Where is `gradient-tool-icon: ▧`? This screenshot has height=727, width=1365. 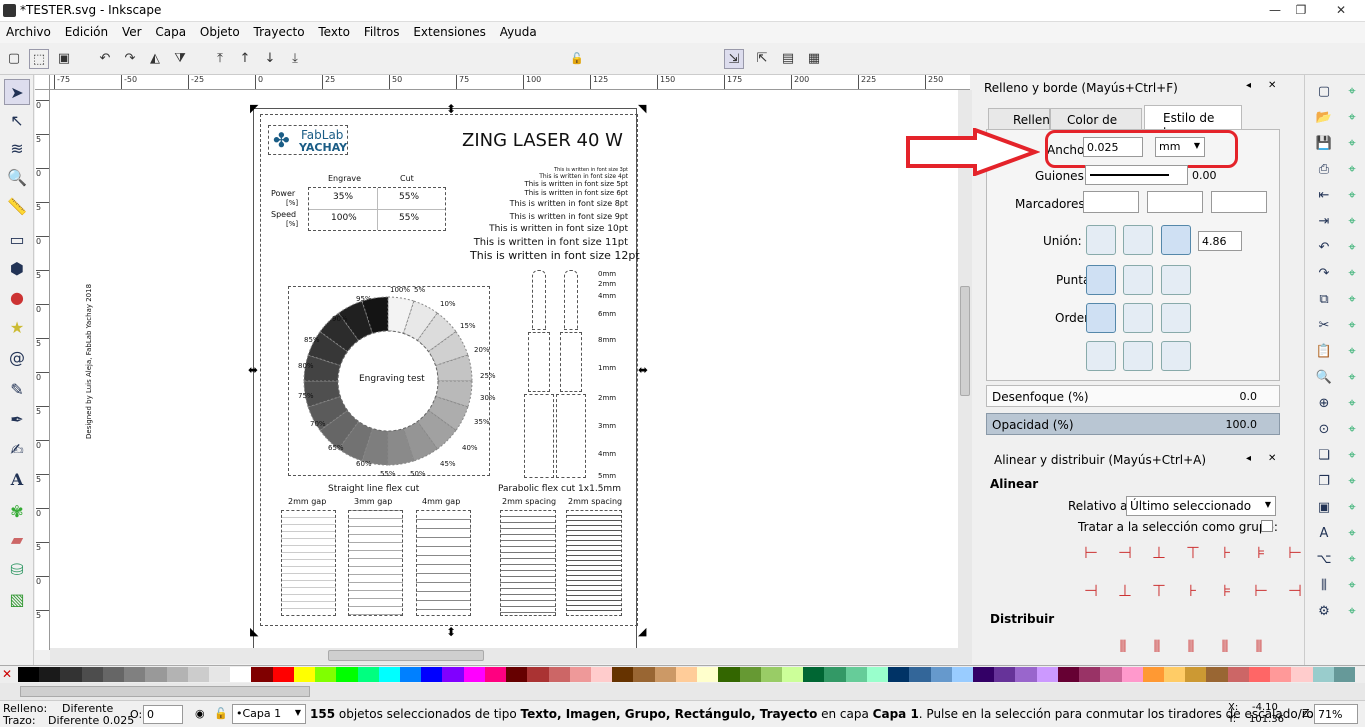 gradient-tool-icon: ▧ is located at coordinates (17, 600).